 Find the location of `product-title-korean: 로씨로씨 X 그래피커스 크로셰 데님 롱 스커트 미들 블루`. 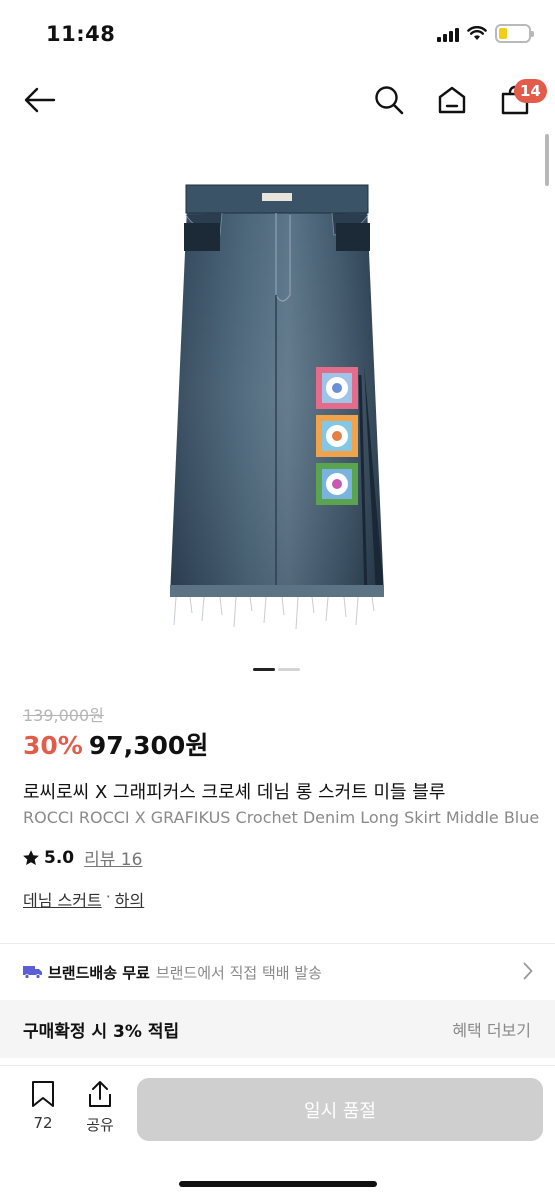

product-title-korean: 로씨로씨 X 그래피커스 크로셰 데님 롱 스커트 미들 블루 is located at coordinates (234, 792).